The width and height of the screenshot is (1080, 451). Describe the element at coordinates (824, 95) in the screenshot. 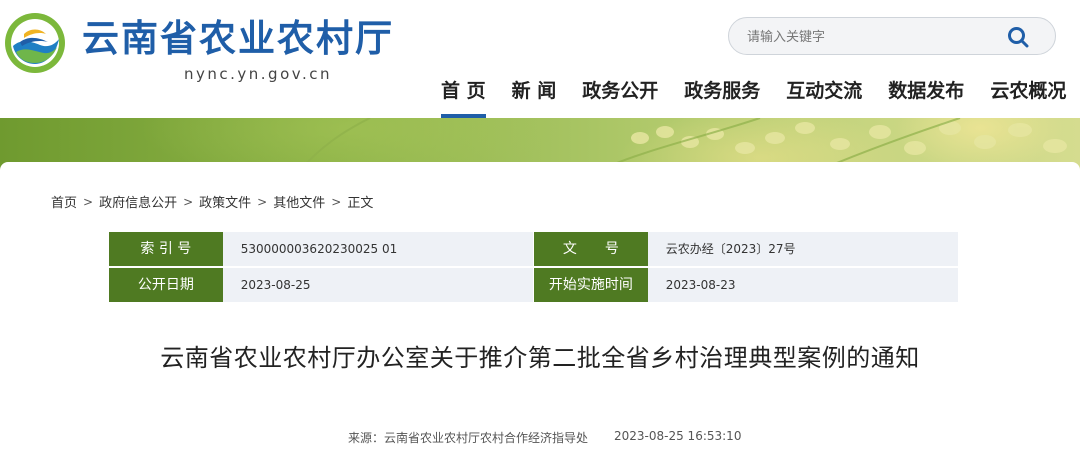

I see `nav-interaction: 互动交流` at that location.